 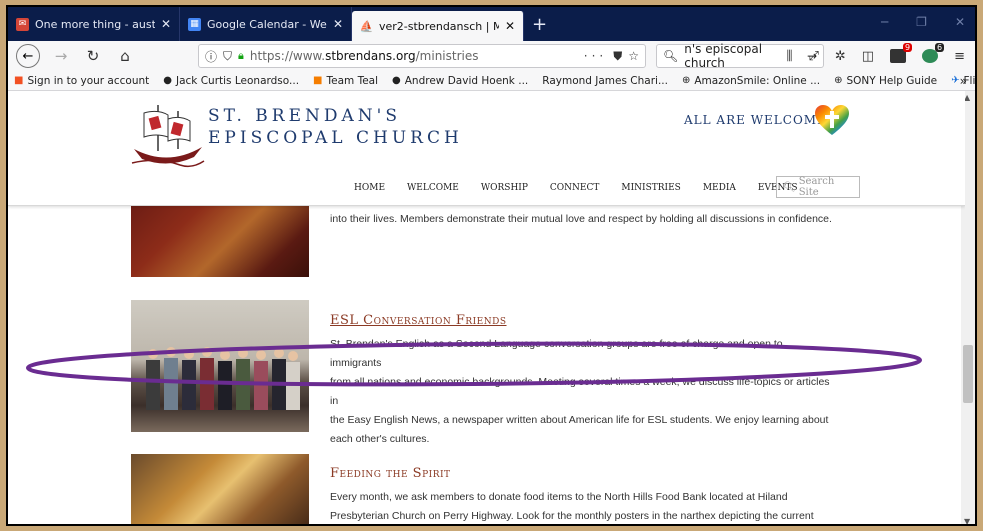 What do you see at coordinates (967, 520) in the screenshot?
I see `scroll-down-icon: ▼` at bounding box center [967, 520].